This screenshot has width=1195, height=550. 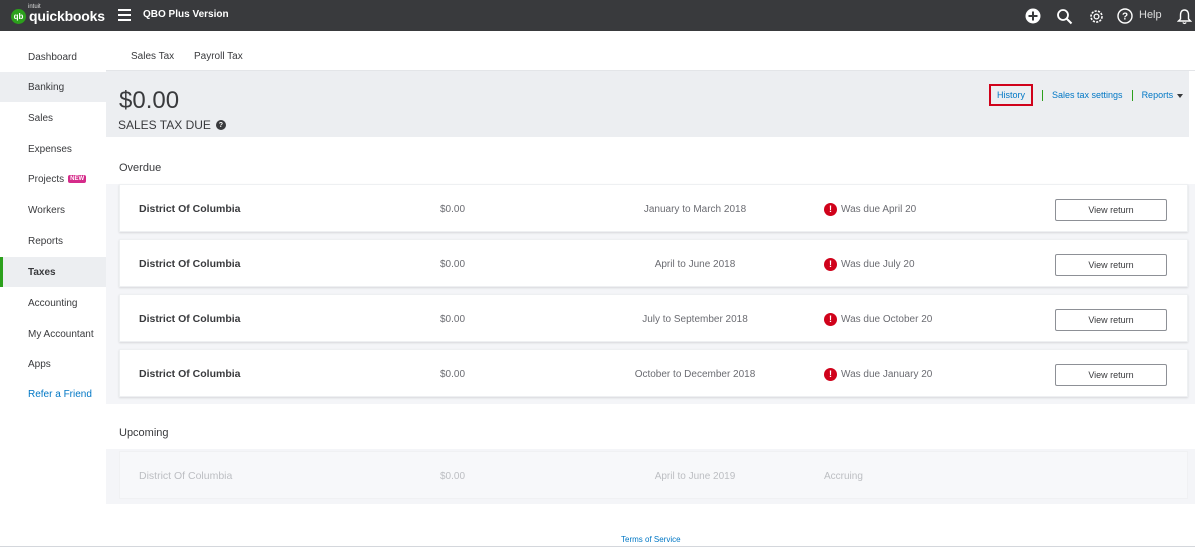 I want to click on upcoming-heading: Upcoming, so click(x=144, y=433).